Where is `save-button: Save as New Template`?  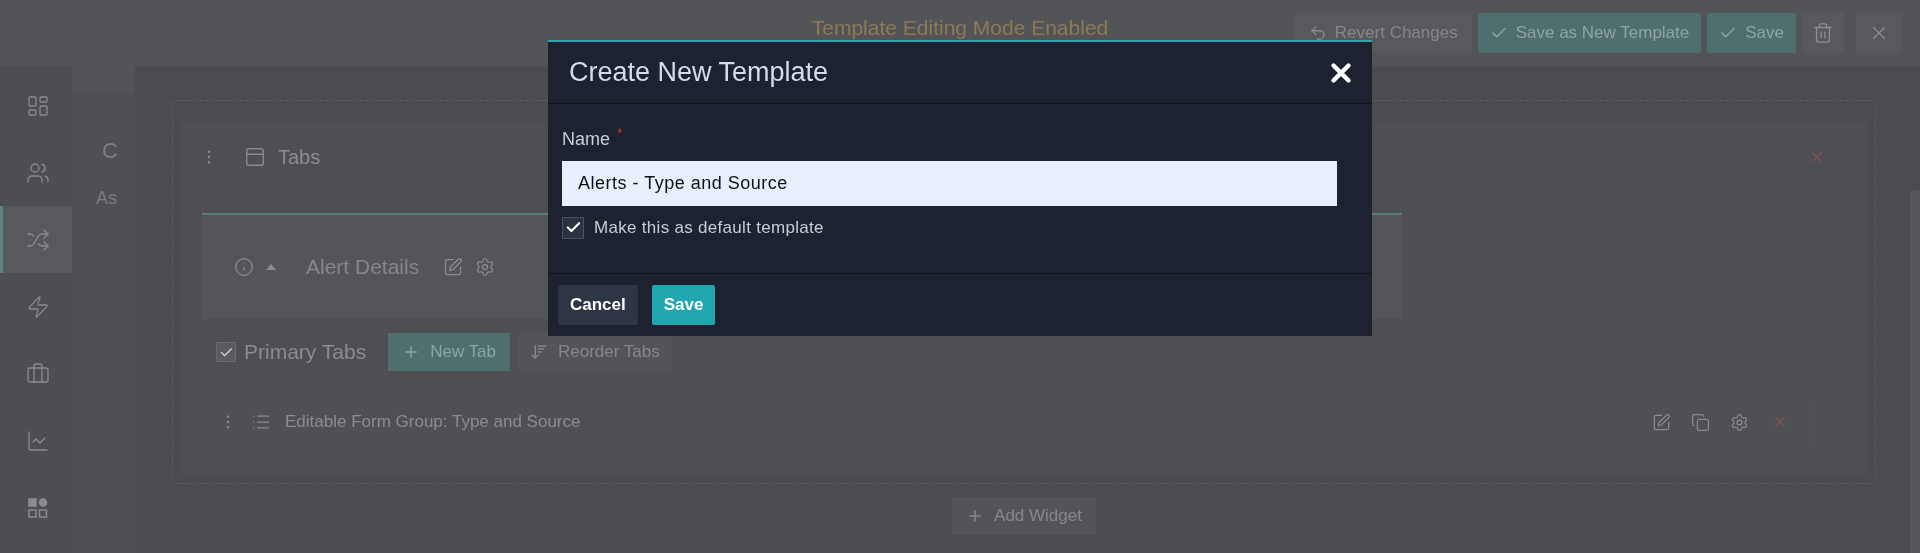 save-button: Save as New Template is located at coordinates (1589, 33).